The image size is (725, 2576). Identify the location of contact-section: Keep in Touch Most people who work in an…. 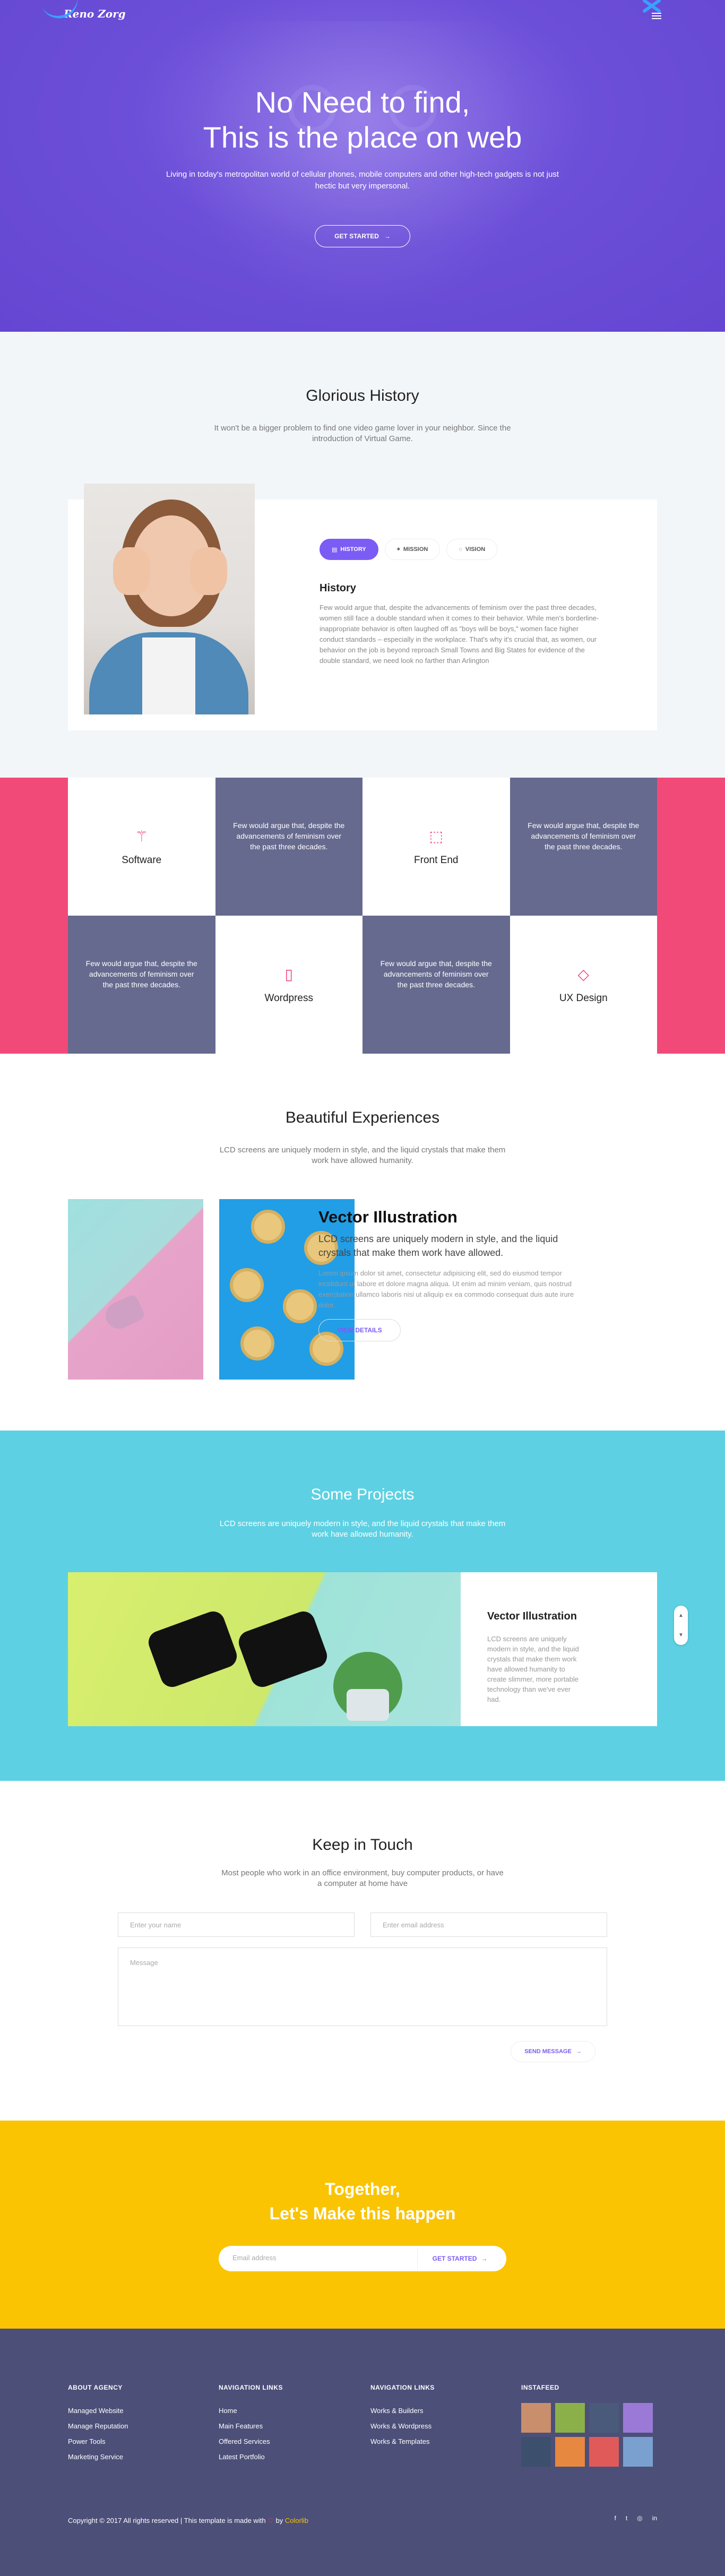
(362, 1951).